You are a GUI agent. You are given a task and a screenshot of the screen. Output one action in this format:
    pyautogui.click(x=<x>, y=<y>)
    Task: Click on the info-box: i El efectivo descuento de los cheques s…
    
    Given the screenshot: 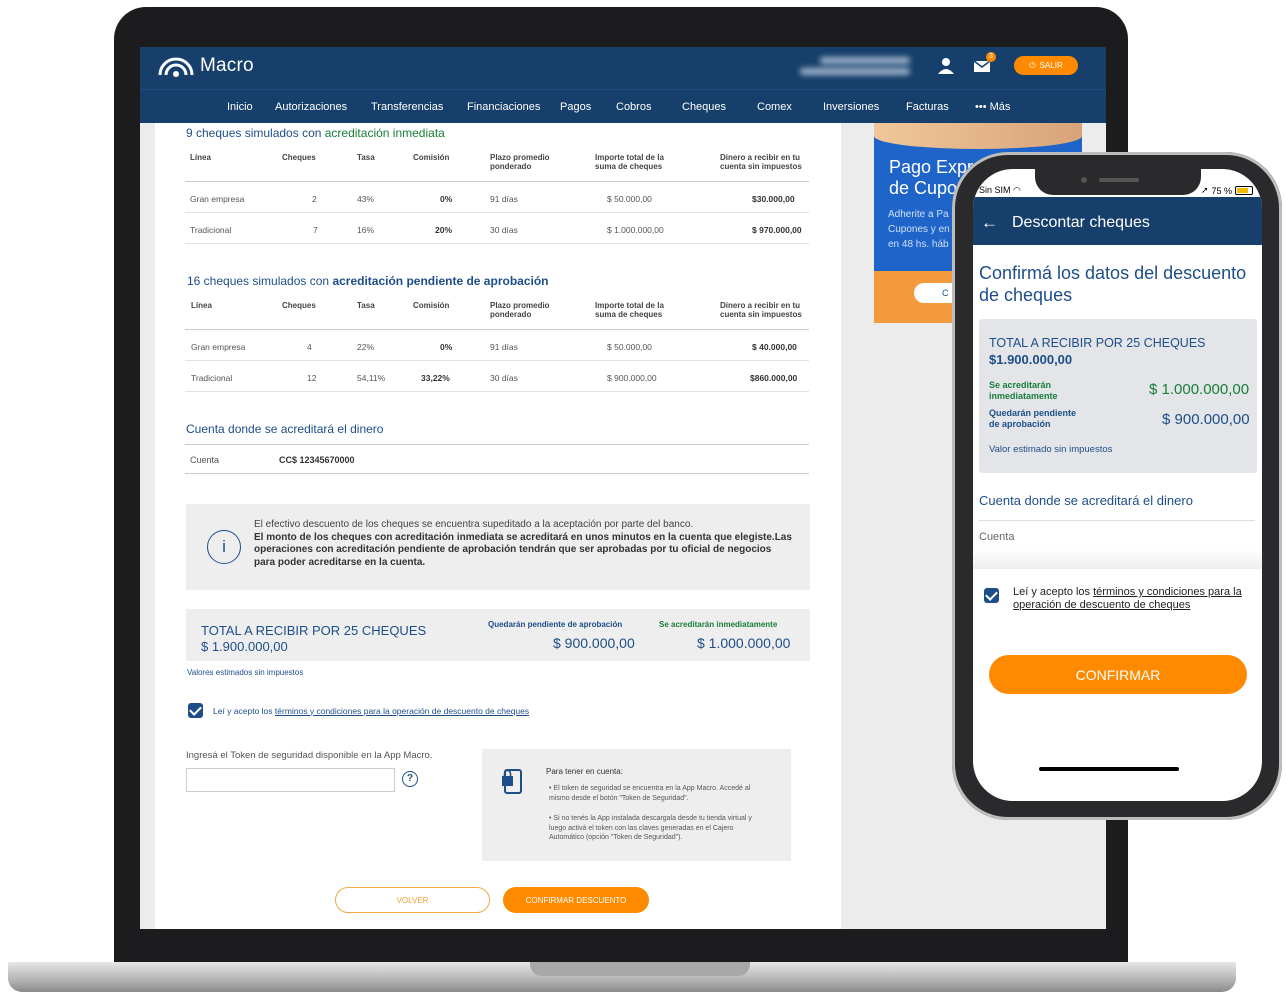 What is the action you would take?
    pyautogui.click(x=498, y=547)
    